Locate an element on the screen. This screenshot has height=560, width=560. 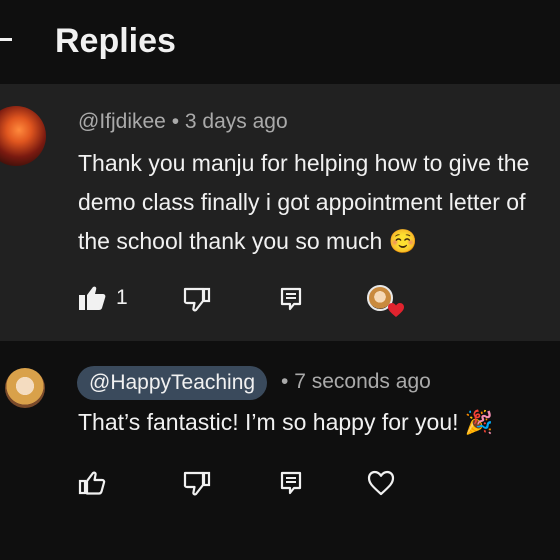
reply-actions is located at coordinates (280, 486).